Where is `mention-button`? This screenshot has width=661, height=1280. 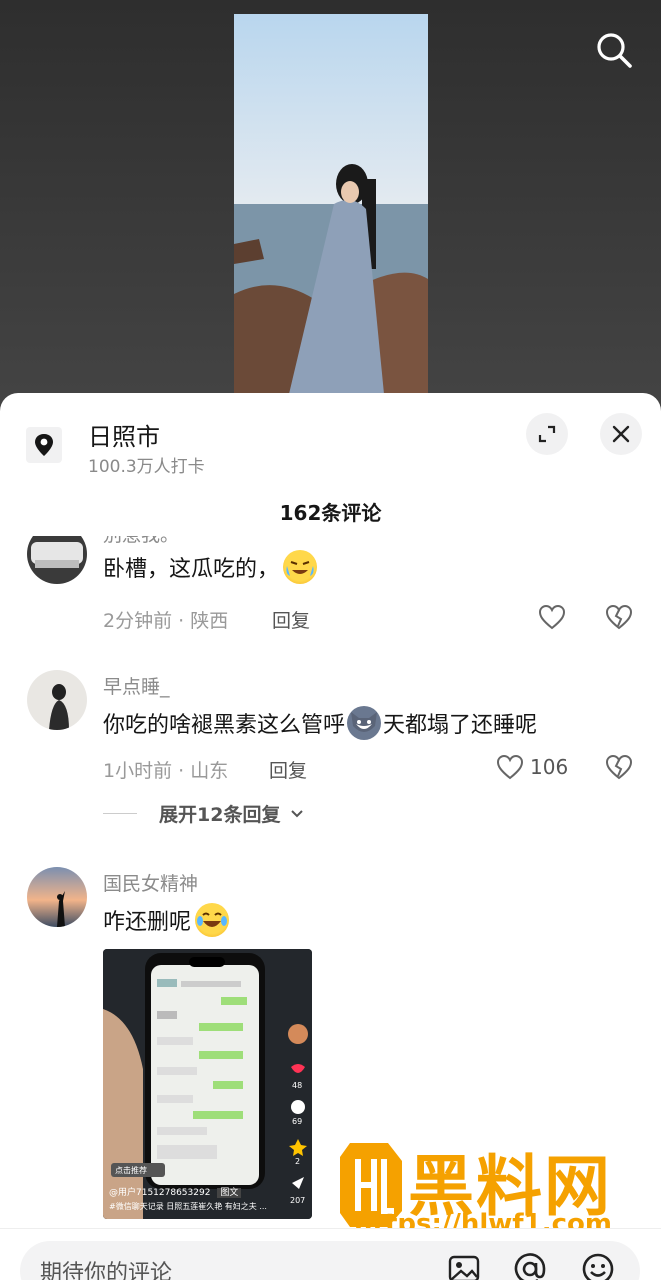 mention-button is located at coordinates (530, 1265).